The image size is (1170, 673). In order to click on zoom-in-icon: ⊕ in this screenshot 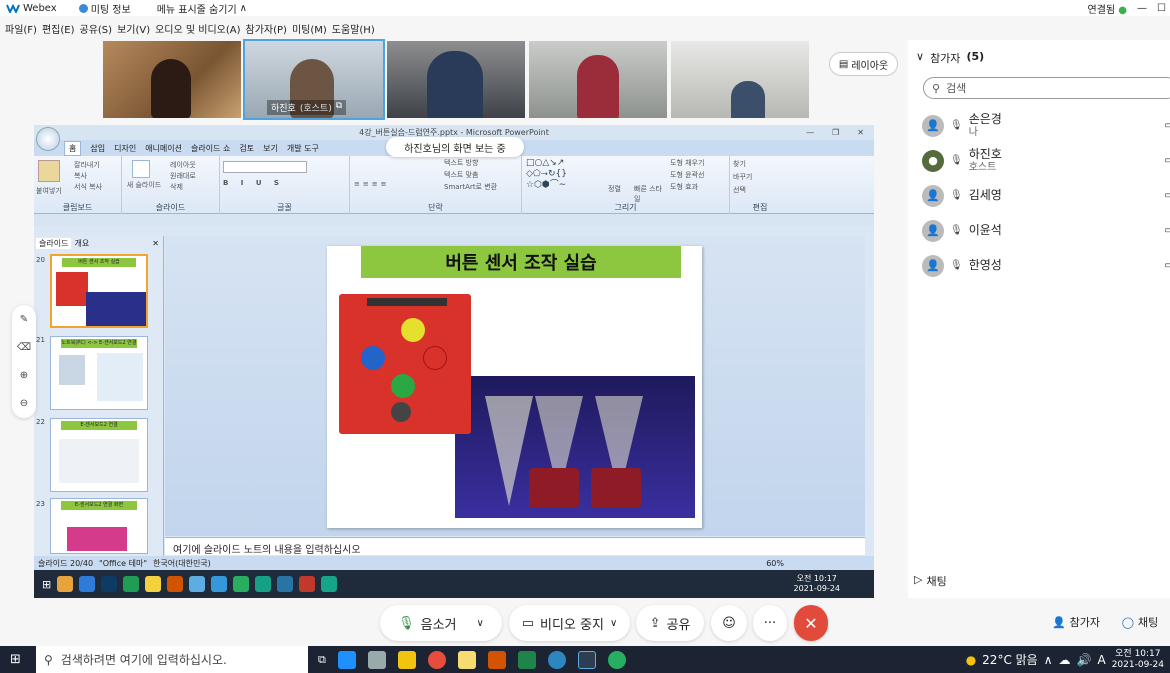, I will do `click(24, 375)`.